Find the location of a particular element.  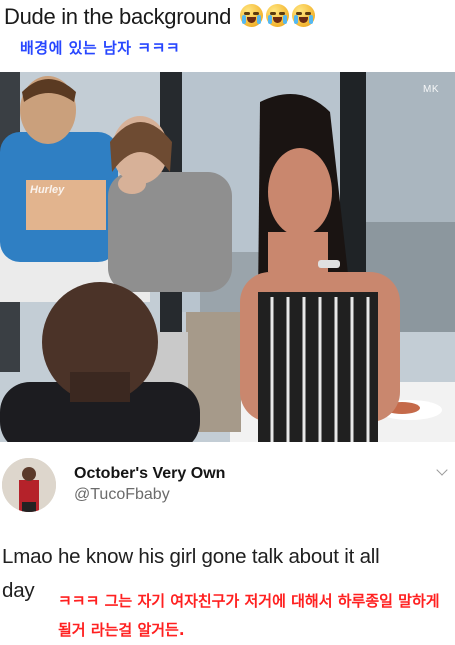

chevron-down-icon is located at coordinates (442, 470).